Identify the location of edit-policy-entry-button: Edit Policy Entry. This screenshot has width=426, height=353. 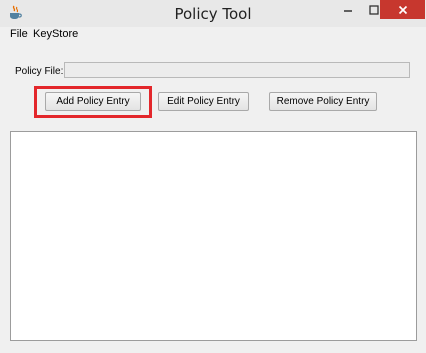
(203, 101).